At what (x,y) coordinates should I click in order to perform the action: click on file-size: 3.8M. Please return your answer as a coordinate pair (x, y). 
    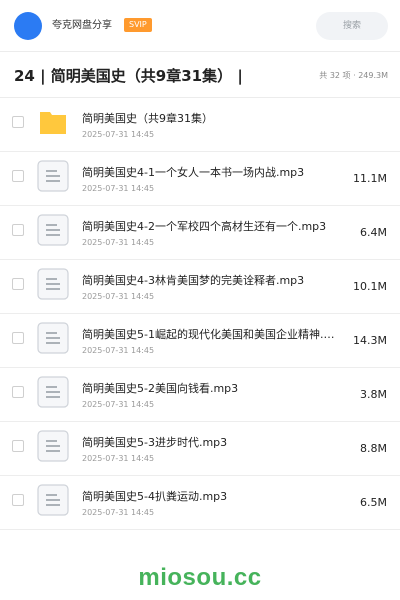
    Looking at the image, I should click on (373, 394).